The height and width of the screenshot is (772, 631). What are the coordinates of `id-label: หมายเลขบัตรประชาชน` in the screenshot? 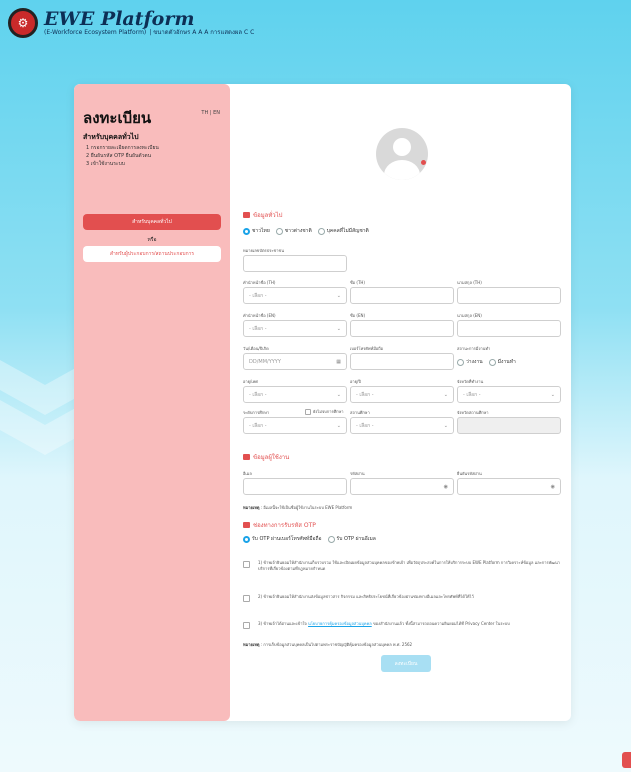 It's located at (263, 250).